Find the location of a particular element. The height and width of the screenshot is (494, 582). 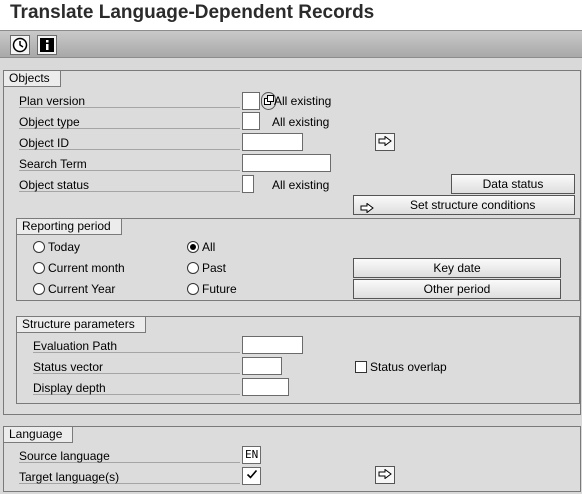

checkmark-icon is located at coordinates (252, 476).